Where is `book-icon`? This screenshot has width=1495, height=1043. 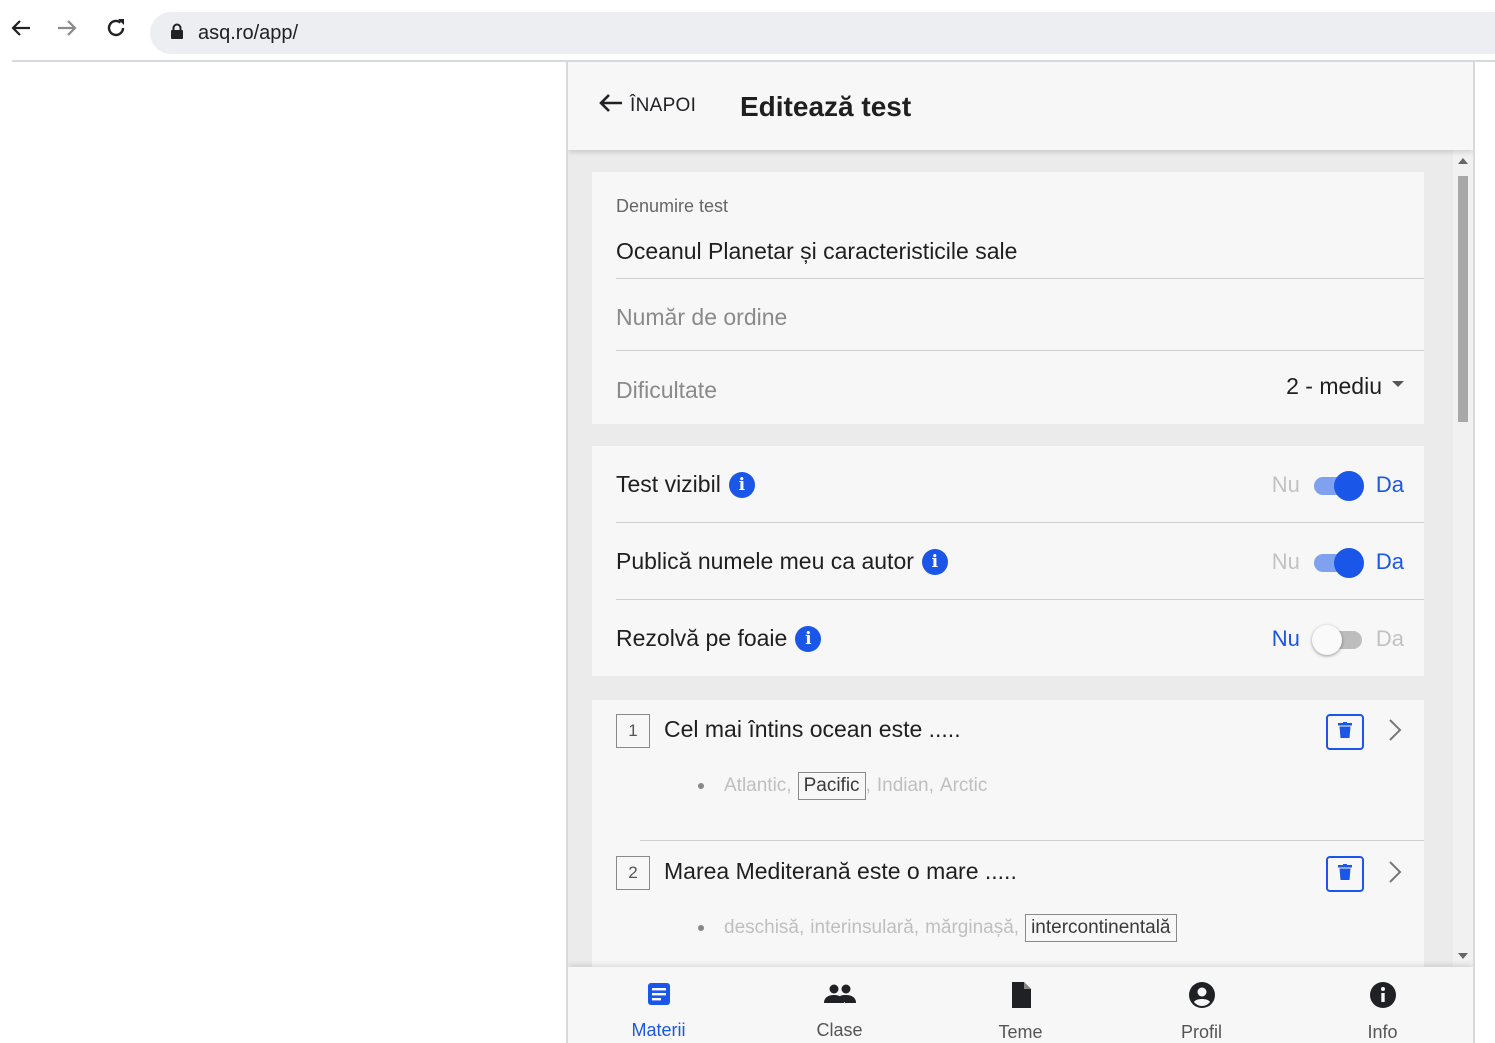
book-icon is located at coordinates (659, 996).